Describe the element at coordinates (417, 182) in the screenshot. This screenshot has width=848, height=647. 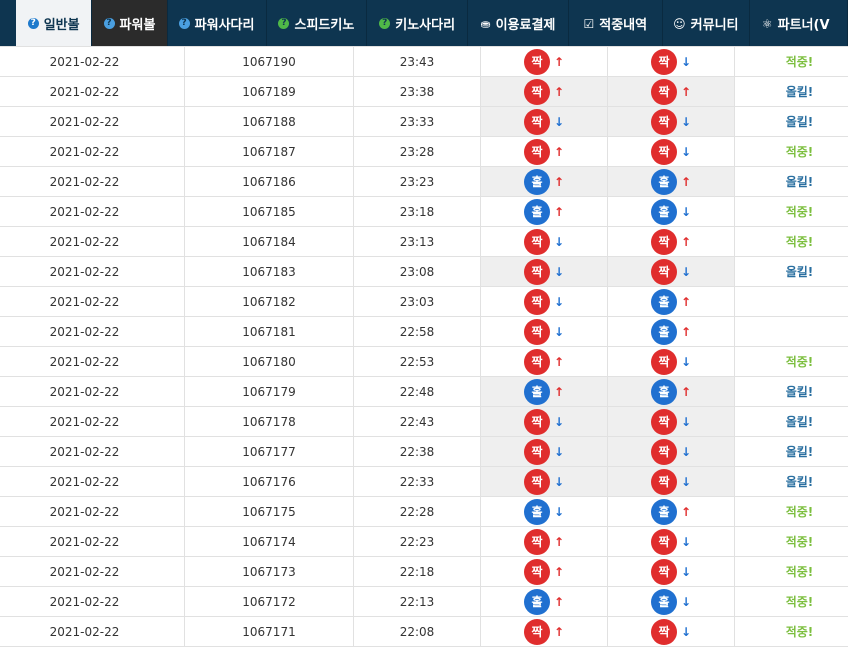
I see `time-cell: 23:23` at that location.